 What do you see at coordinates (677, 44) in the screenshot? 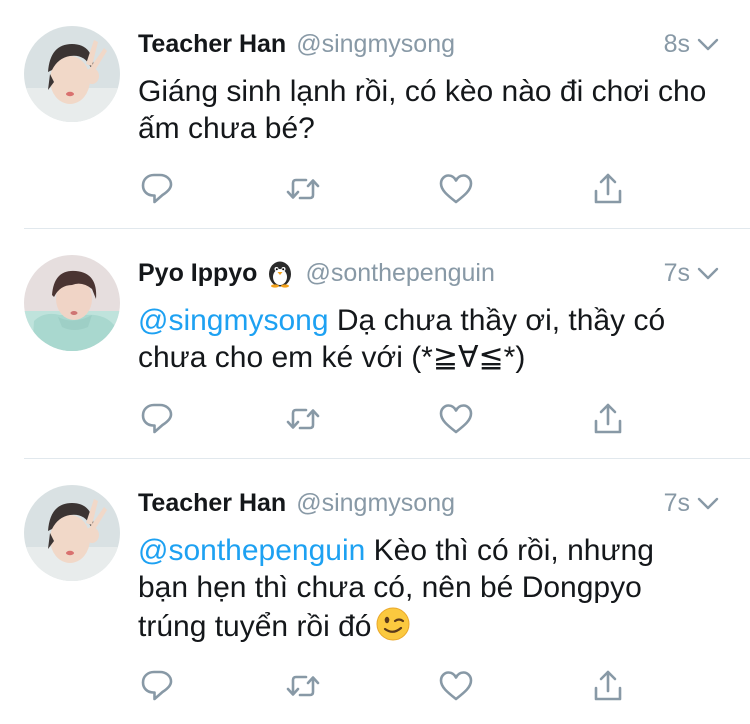
I see `timestamp: 8s` at bounding box center [677, 44].